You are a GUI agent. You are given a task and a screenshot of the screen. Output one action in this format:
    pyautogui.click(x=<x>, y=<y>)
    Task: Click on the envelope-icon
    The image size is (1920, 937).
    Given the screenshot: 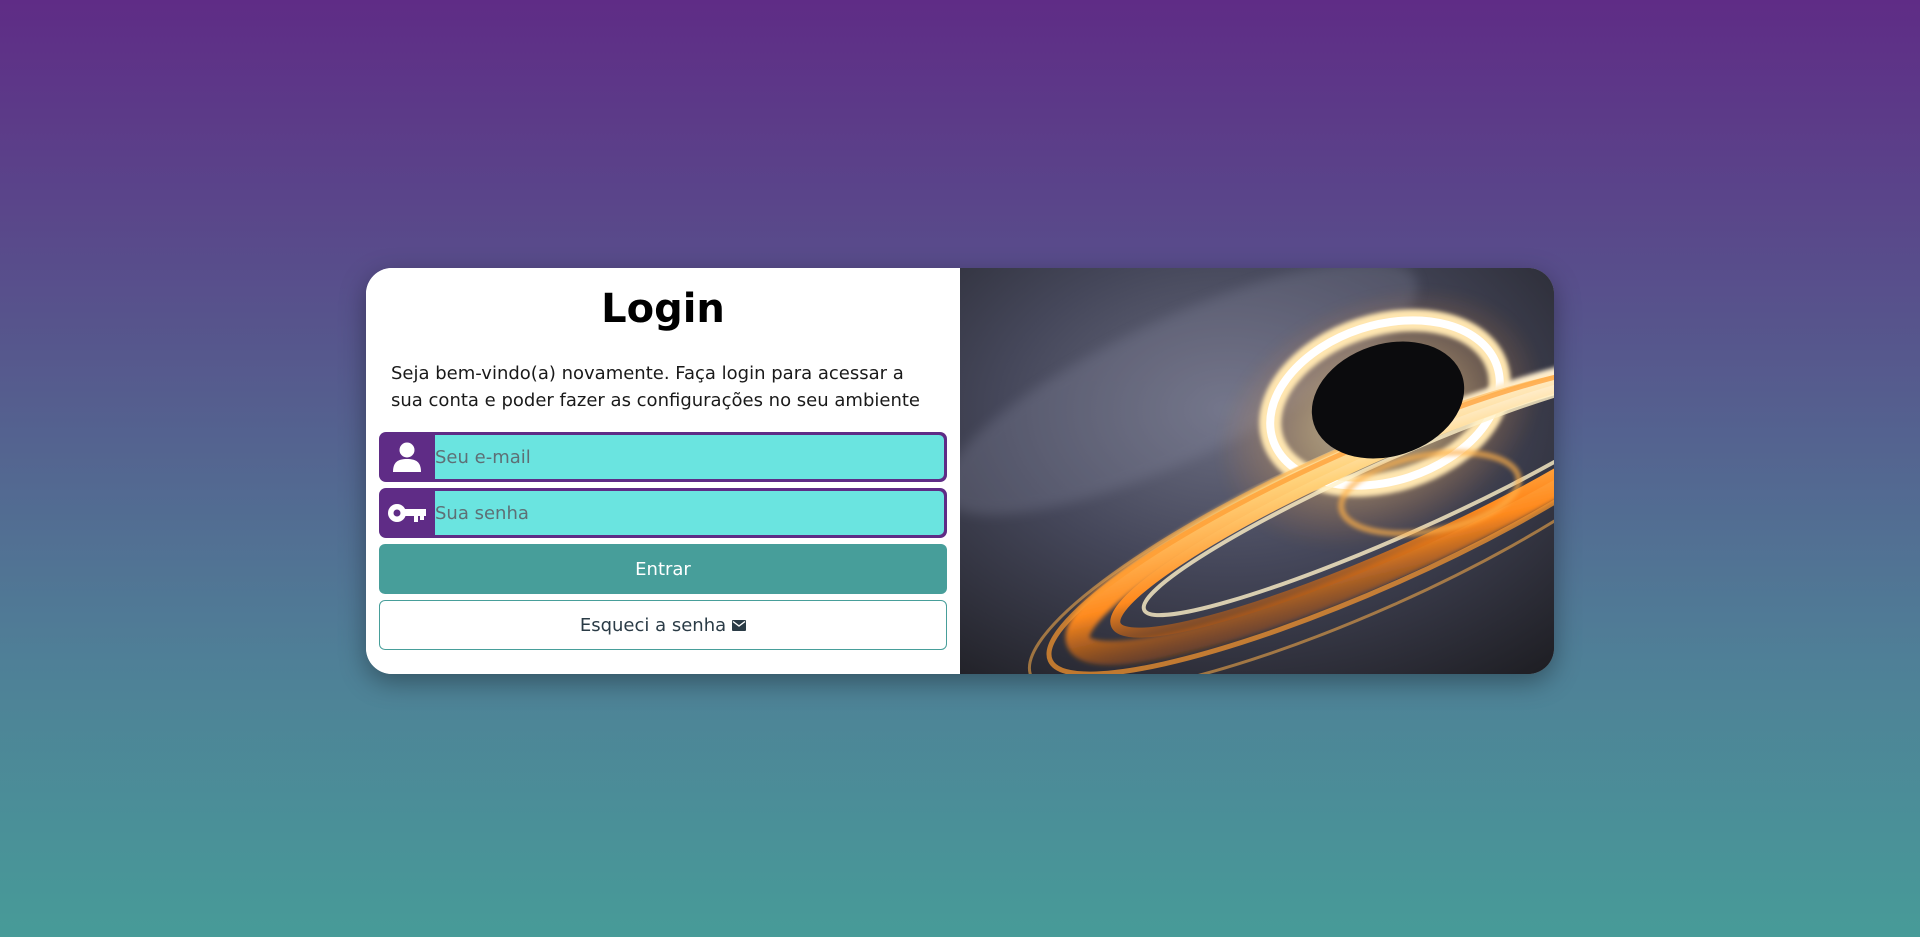 What is the action you would take?
    pyautogui.click(x=739, y=625)
    